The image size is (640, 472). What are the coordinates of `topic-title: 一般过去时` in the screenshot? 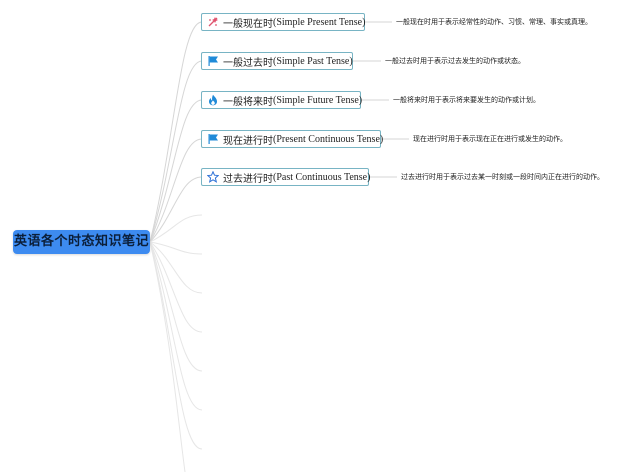 It's located at (248, 63).